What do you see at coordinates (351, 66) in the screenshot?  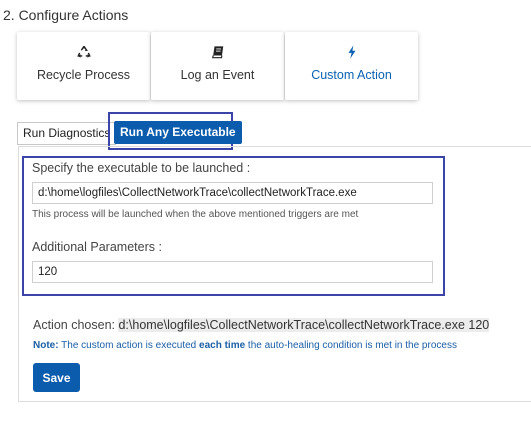 I see `custom-action-card: Custom Action` at bounding box center [351, 66].